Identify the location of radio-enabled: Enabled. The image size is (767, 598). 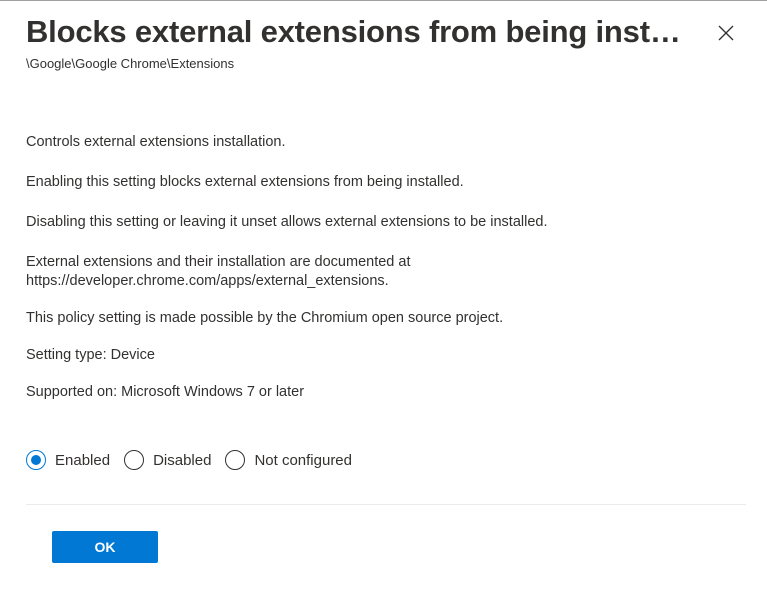
(68, 460).